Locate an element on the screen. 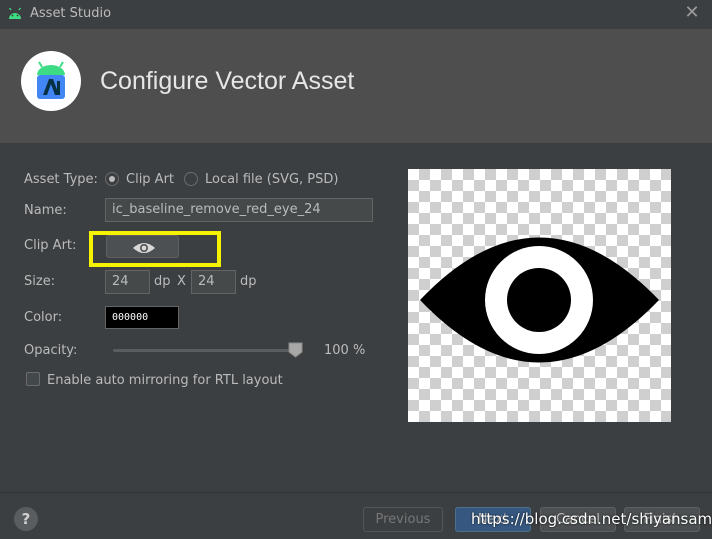 This screenshot has width=712, height=539. radio-local-file is located at coordinates (191, 179).